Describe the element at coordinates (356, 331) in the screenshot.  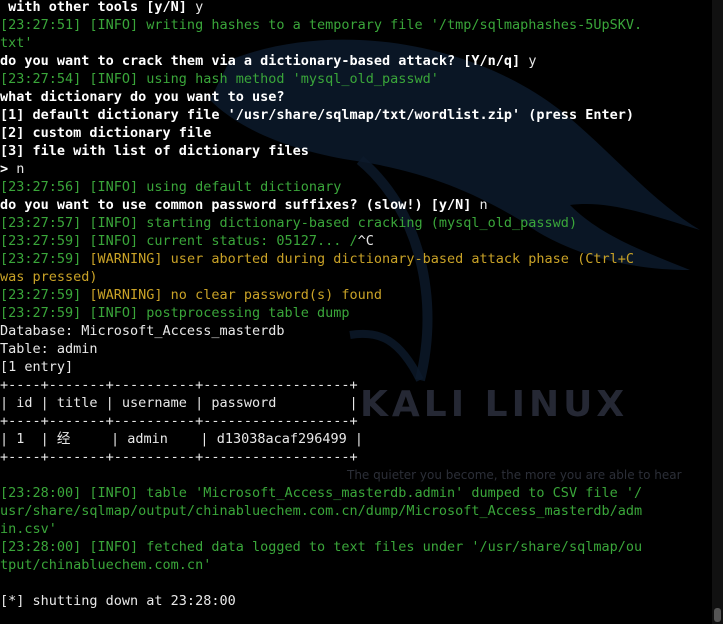
I see `terminal-line: Database: Microsoft_Access_masterdb` at that location.